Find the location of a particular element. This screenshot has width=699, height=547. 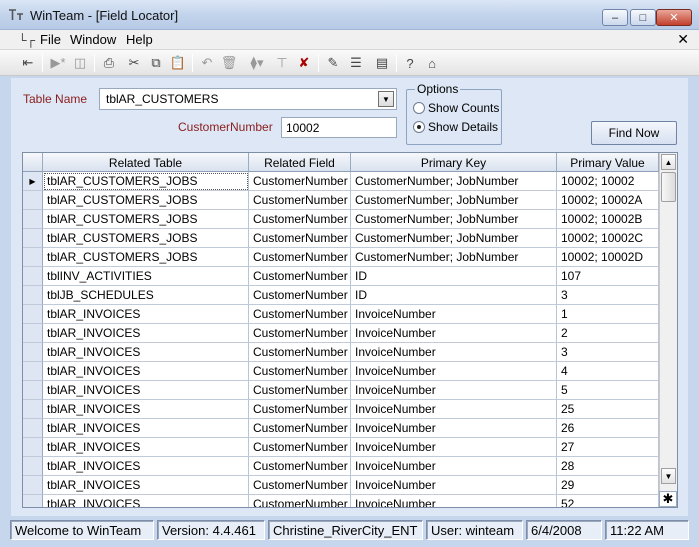

primary-value-cell: 10002; 10002D is located at coordinates (608, 257).